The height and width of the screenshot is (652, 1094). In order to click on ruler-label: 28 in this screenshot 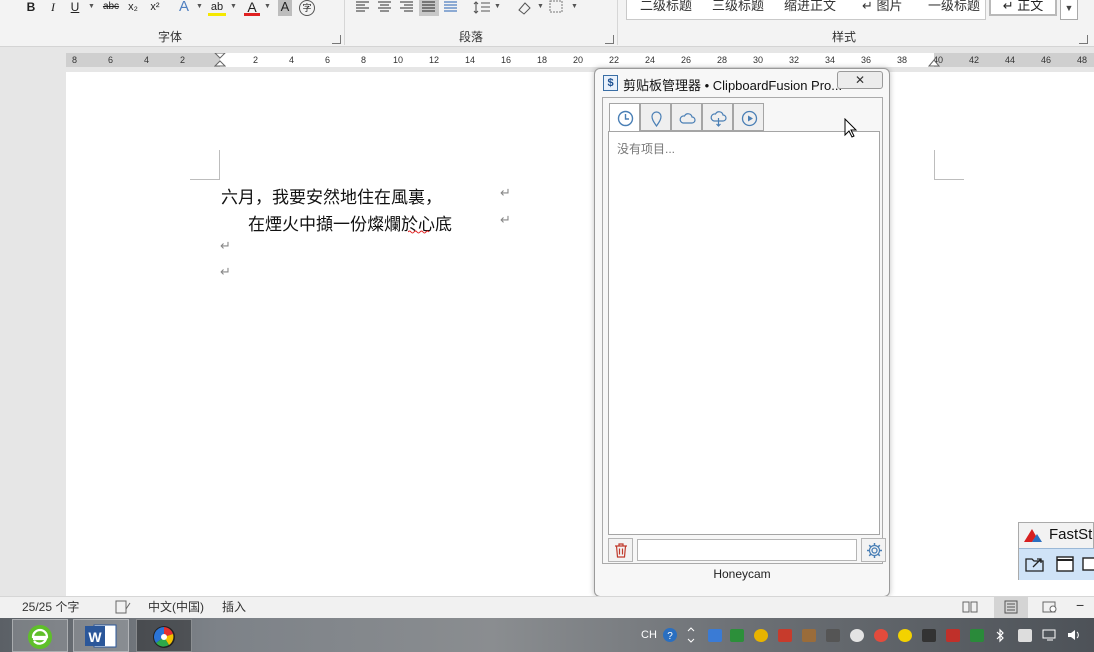, I will do `click(722, 60)`.